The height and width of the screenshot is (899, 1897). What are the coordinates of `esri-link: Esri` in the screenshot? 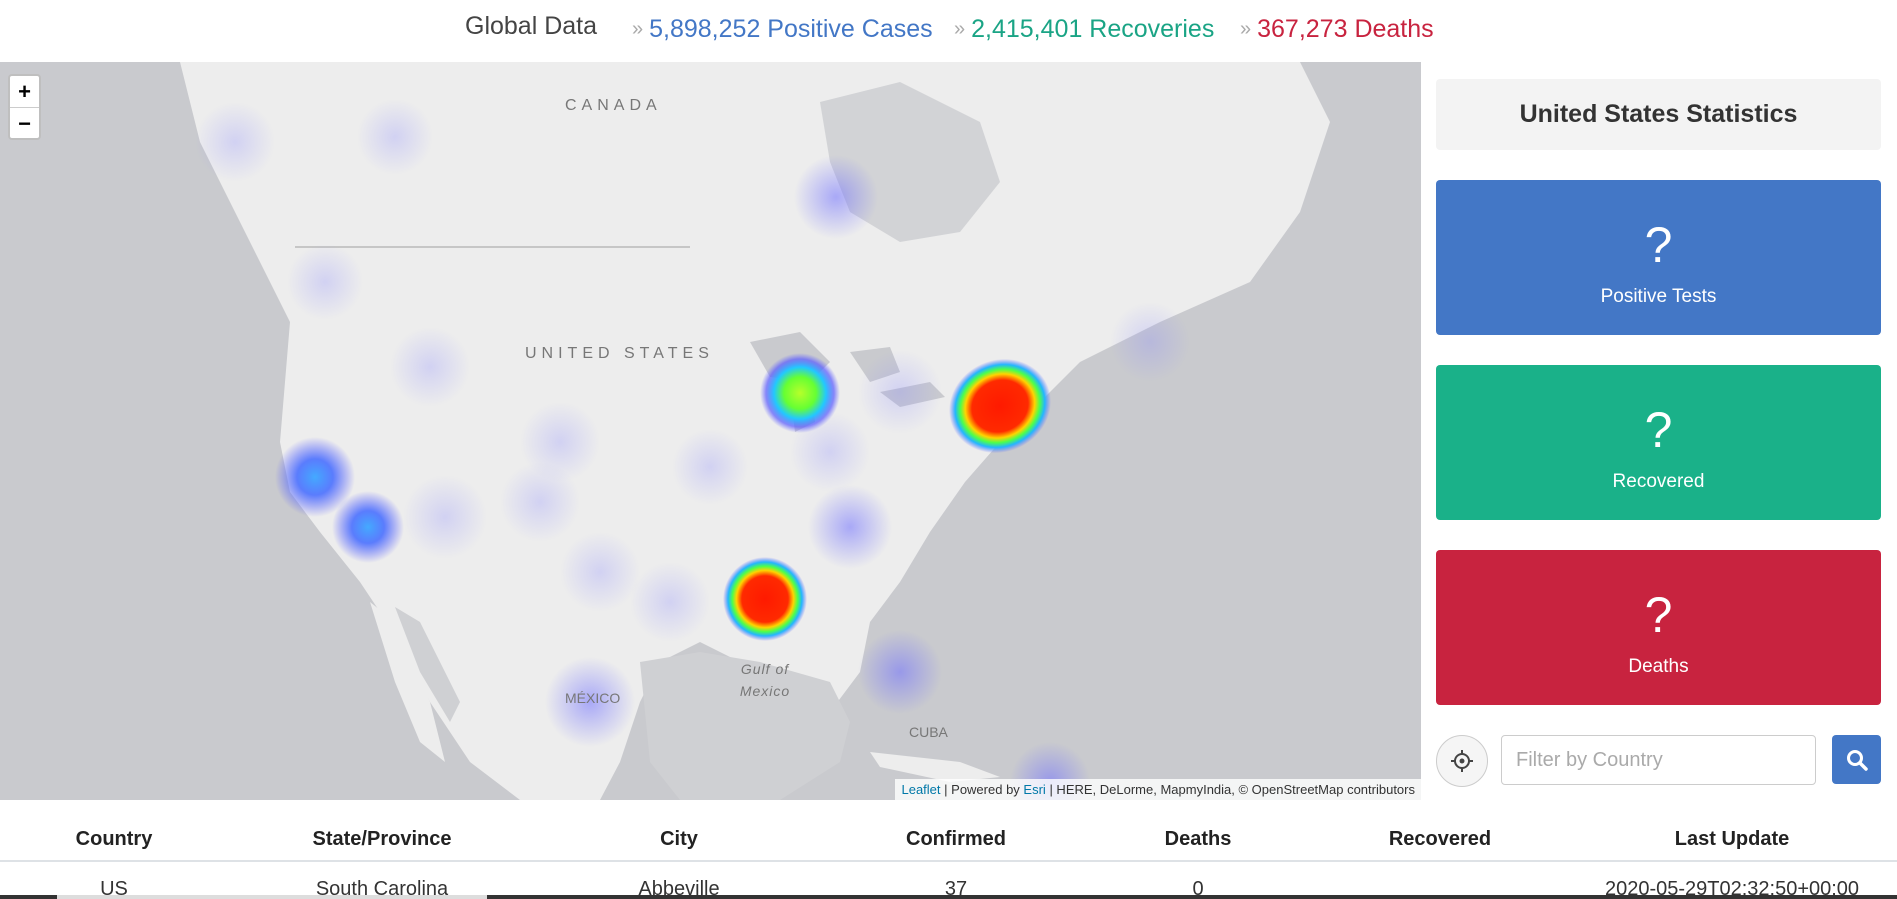 It's located at (1034, 789).